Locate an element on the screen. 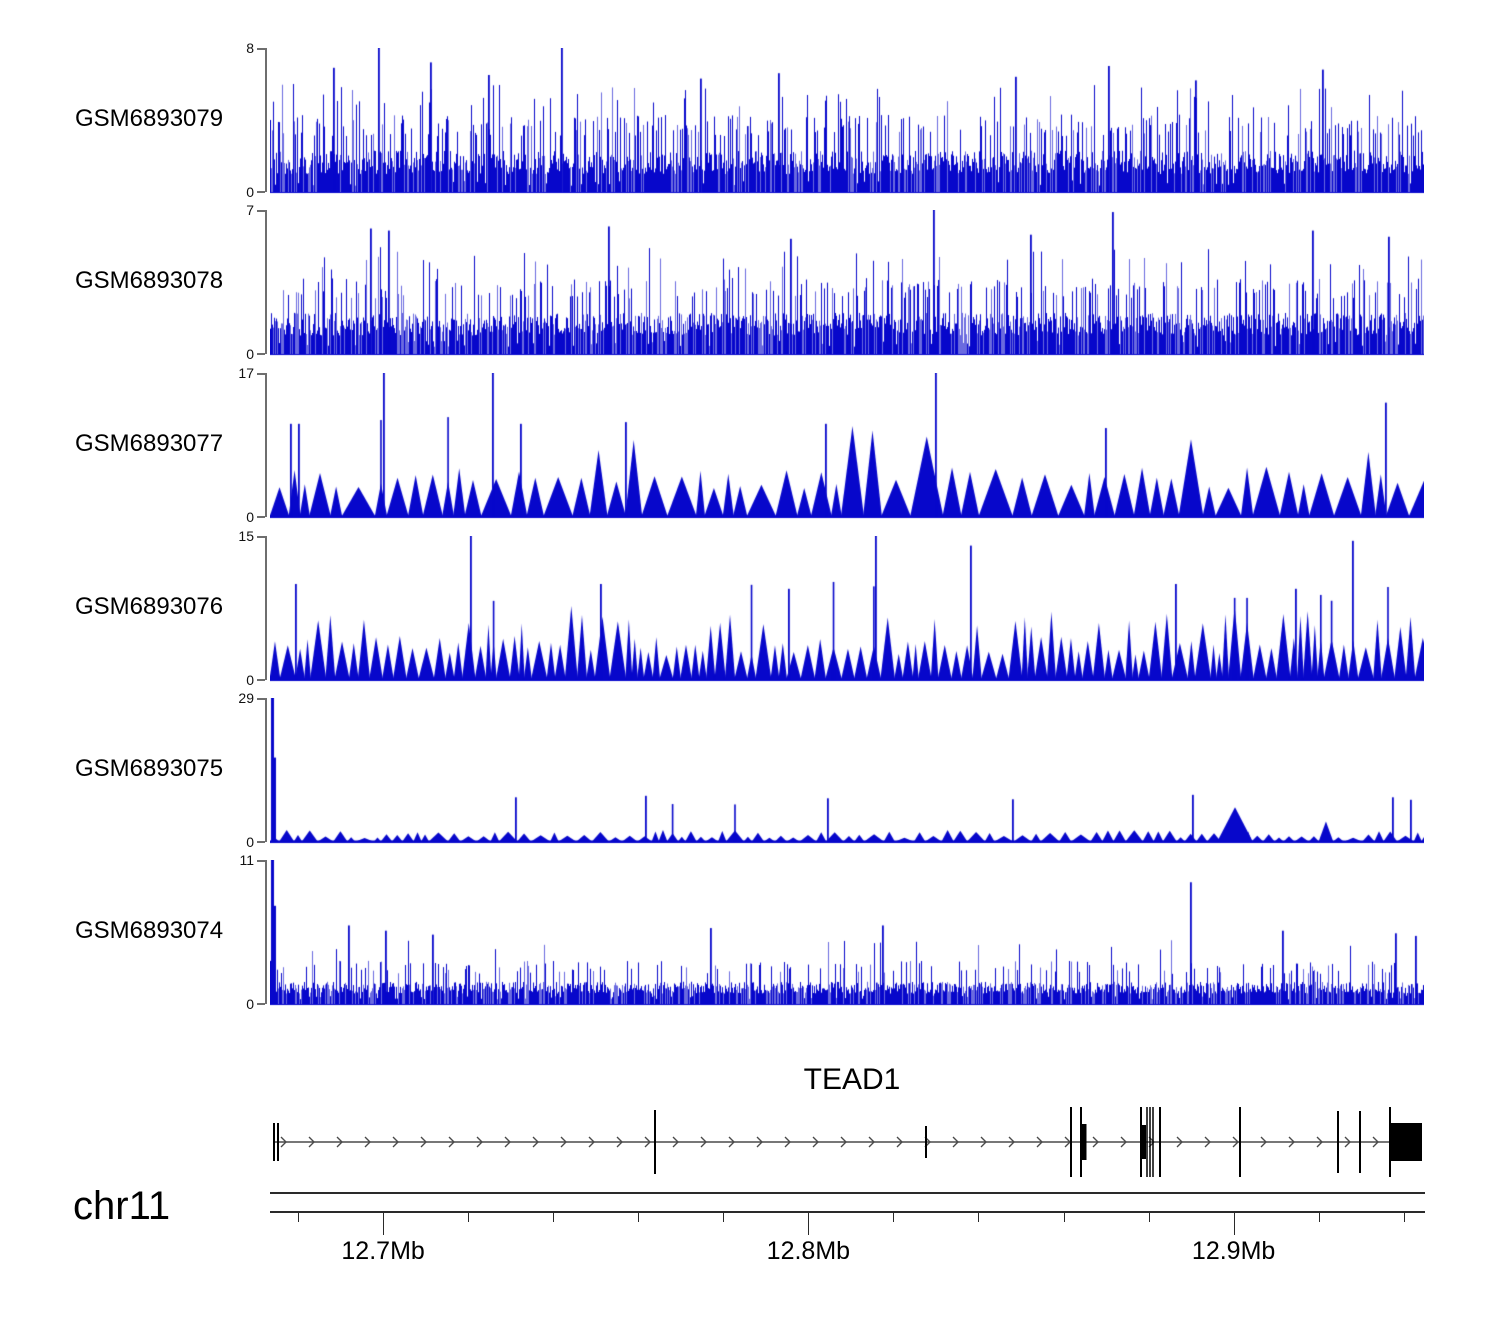 Image resolution: width=1500 pixels, height=1320 pixels. y-axis-max-label: 29 is located at coordinates (246, 698).